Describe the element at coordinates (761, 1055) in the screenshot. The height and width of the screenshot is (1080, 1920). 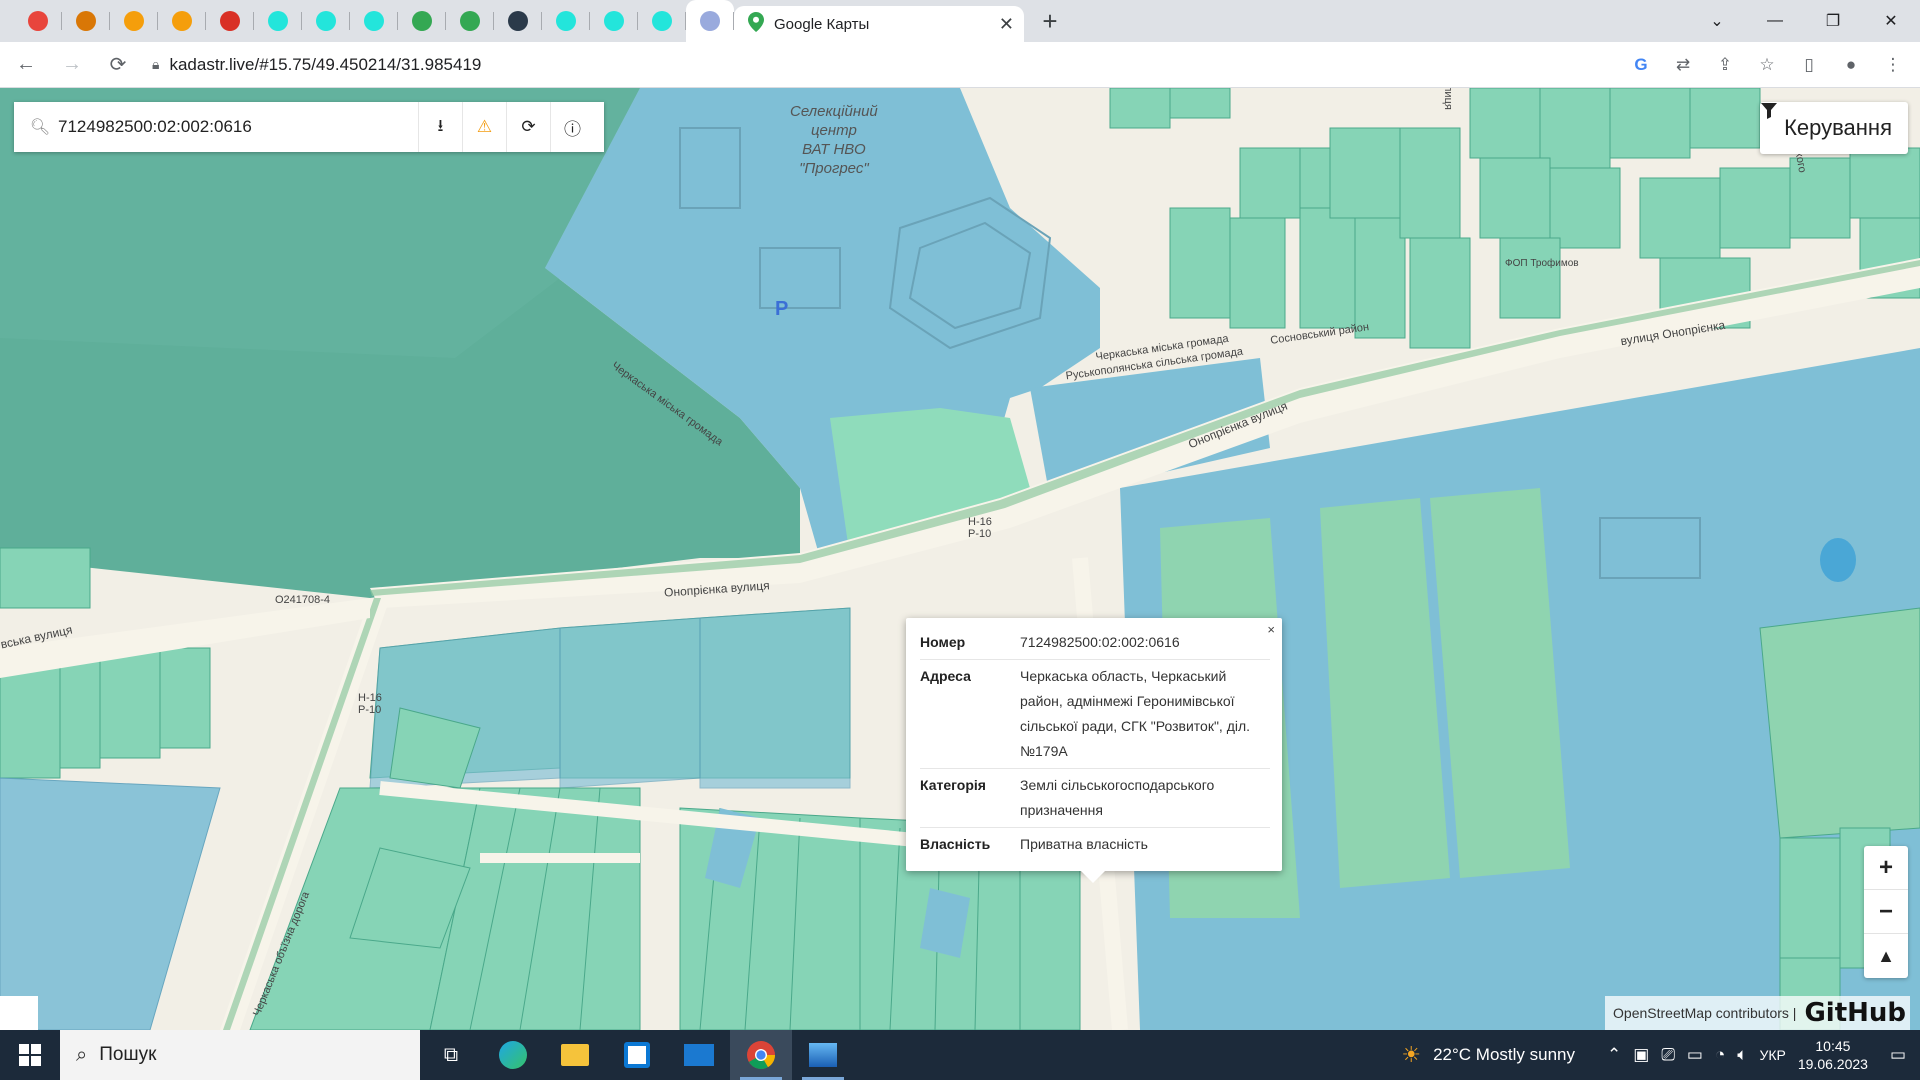
I see `taskbar-chrome` at that location.